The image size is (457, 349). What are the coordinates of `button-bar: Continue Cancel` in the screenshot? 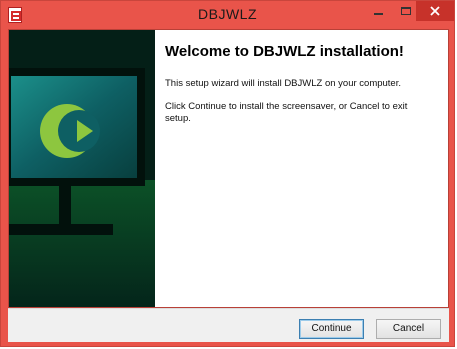 It's located at (228, 325).